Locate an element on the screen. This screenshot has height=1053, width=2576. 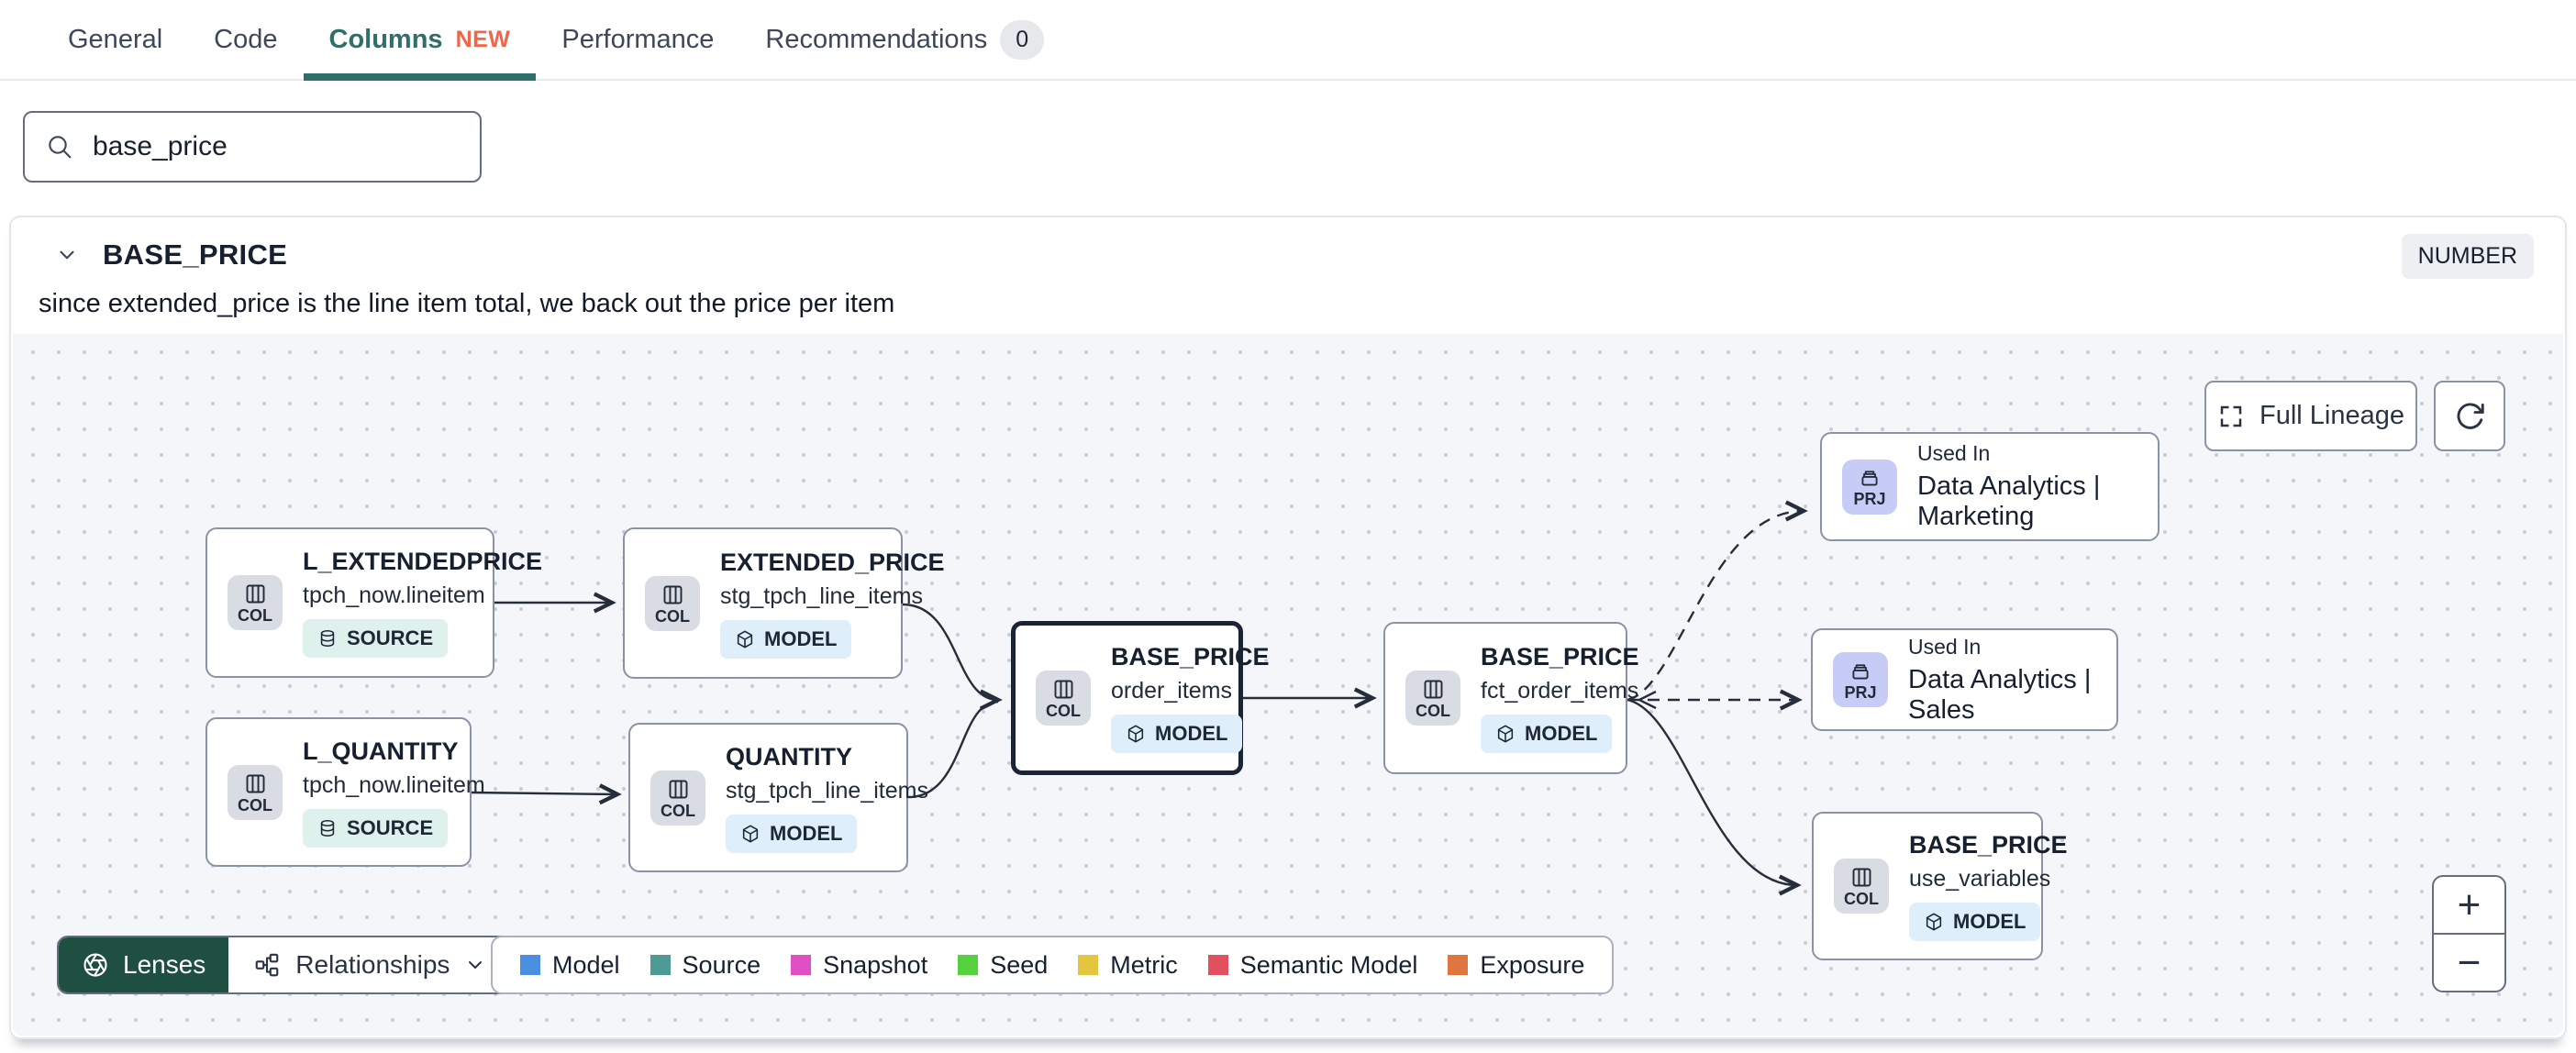
lineage-node-base-price-use-variables: COL BASE_PRICE use_variables MODEL is located at coordinates (1940, 886).